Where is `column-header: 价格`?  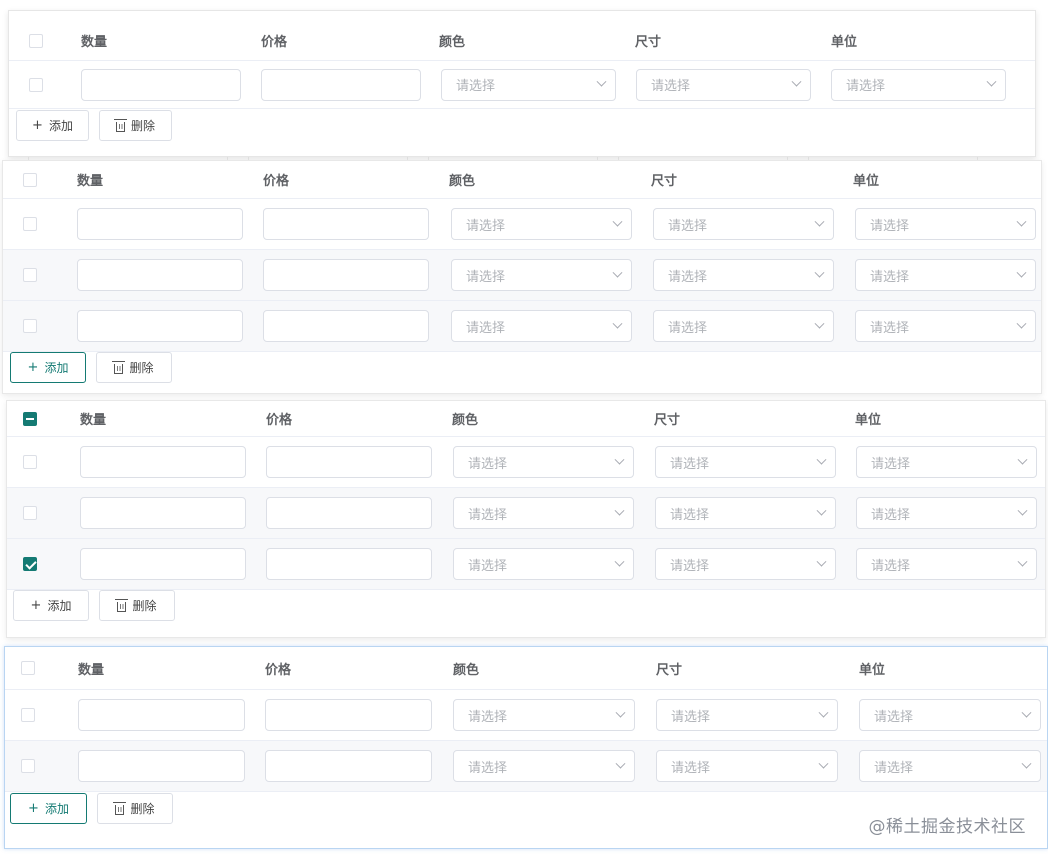
column-header: 价格 is located at coordinates (279, 420).